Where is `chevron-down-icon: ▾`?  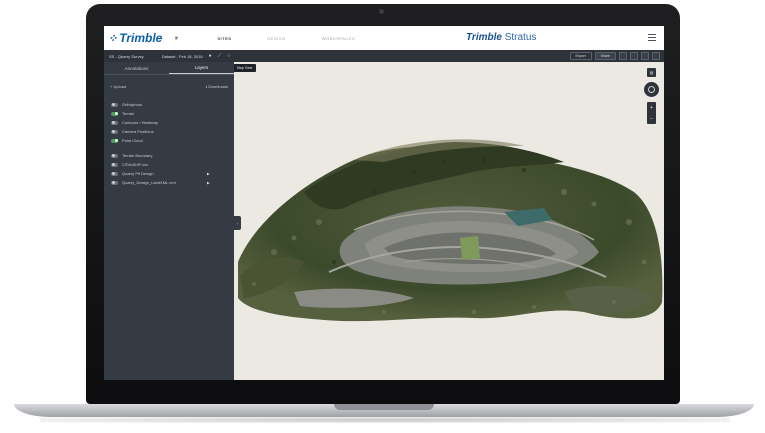 chevron-down-icon: ▾ is located at coordinates (175, 38).